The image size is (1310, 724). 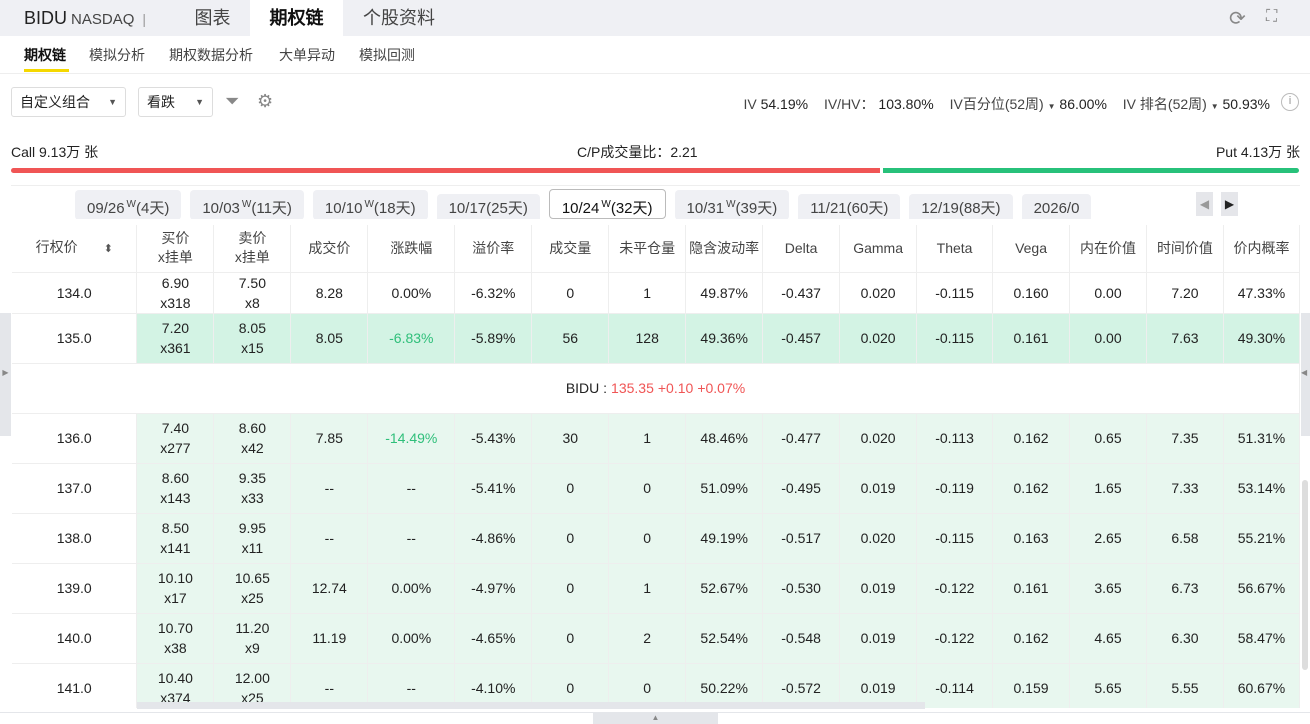 What do you see at coordinates (411, 249) in the screenshot?
I see `column-header: 涨跌幅` at bounding box center [411, 249].